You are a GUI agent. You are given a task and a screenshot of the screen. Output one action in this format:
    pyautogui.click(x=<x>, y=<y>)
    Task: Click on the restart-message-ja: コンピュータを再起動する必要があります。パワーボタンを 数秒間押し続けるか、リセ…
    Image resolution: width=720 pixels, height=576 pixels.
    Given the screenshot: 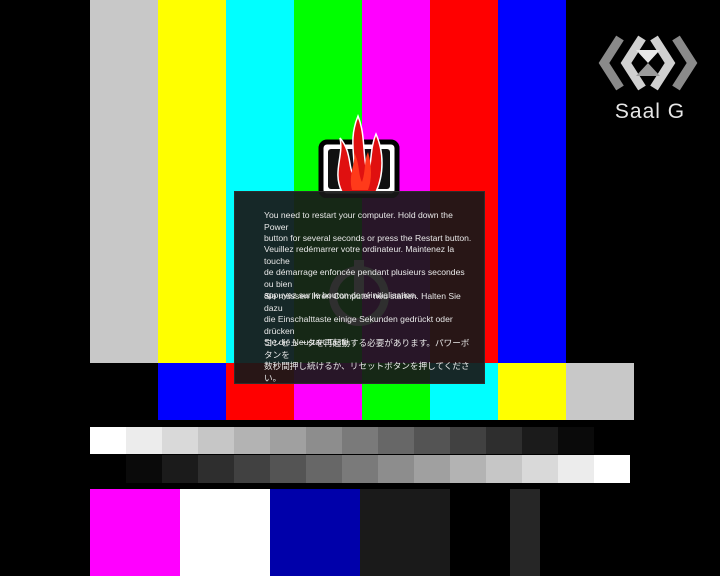 What is the action you would take?
    pyautogui.click(x=367, y=360)
    